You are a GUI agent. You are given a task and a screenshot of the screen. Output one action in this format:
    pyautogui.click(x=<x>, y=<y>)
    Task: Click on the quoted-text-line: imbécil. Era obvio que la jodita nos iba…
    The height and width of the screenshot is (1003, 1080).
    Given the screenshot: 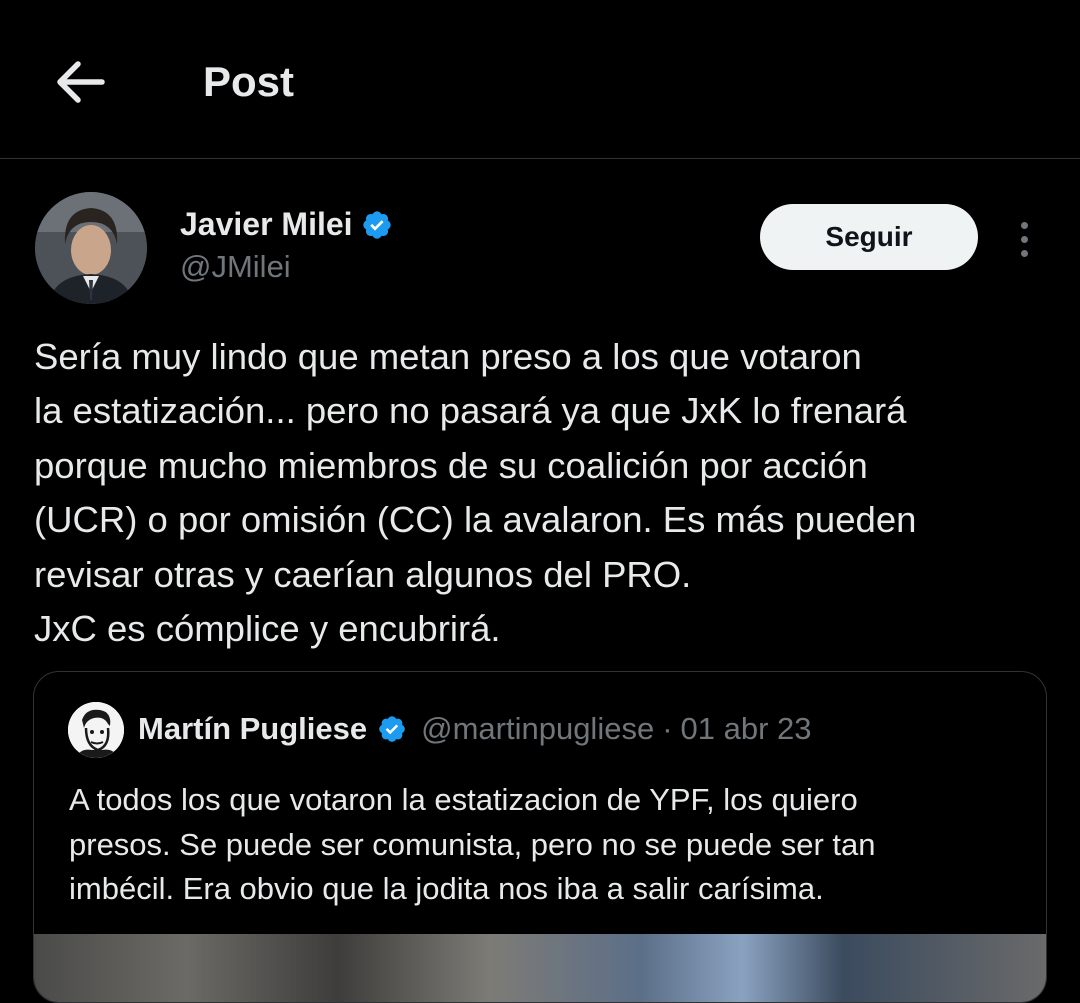 What is the action you would take?
    pyautogui.click(x=446, y=888)
    